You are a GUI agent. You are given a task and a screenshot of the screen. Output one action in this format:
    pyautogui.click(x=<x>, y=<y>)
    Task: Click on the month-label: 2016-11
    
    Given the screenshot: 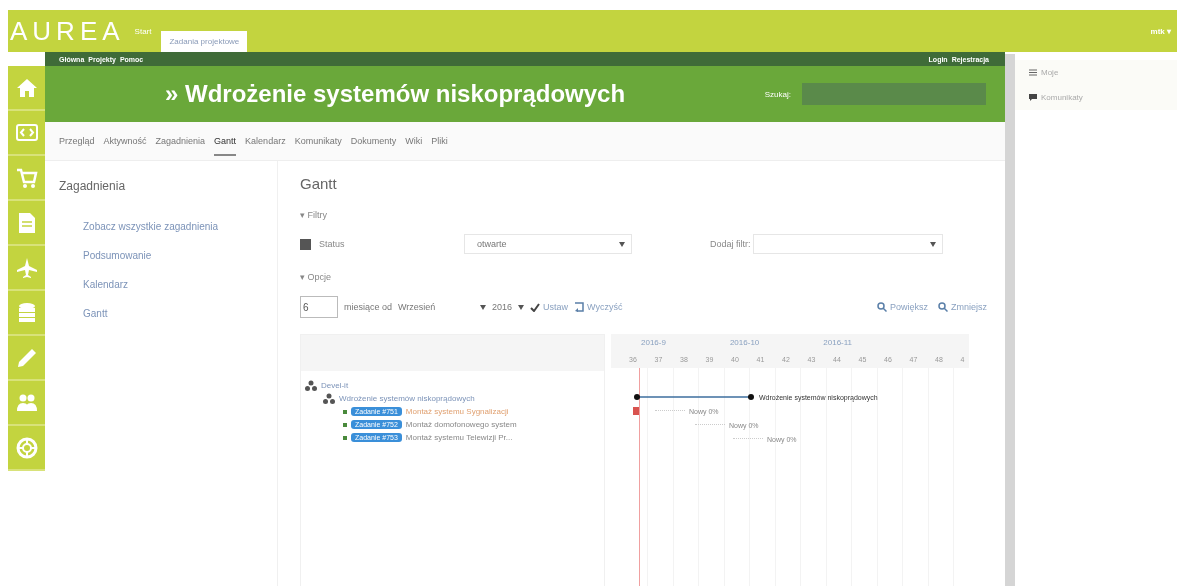 What is the action you would take?
    pyautogui.click(x=838, y=342)
    